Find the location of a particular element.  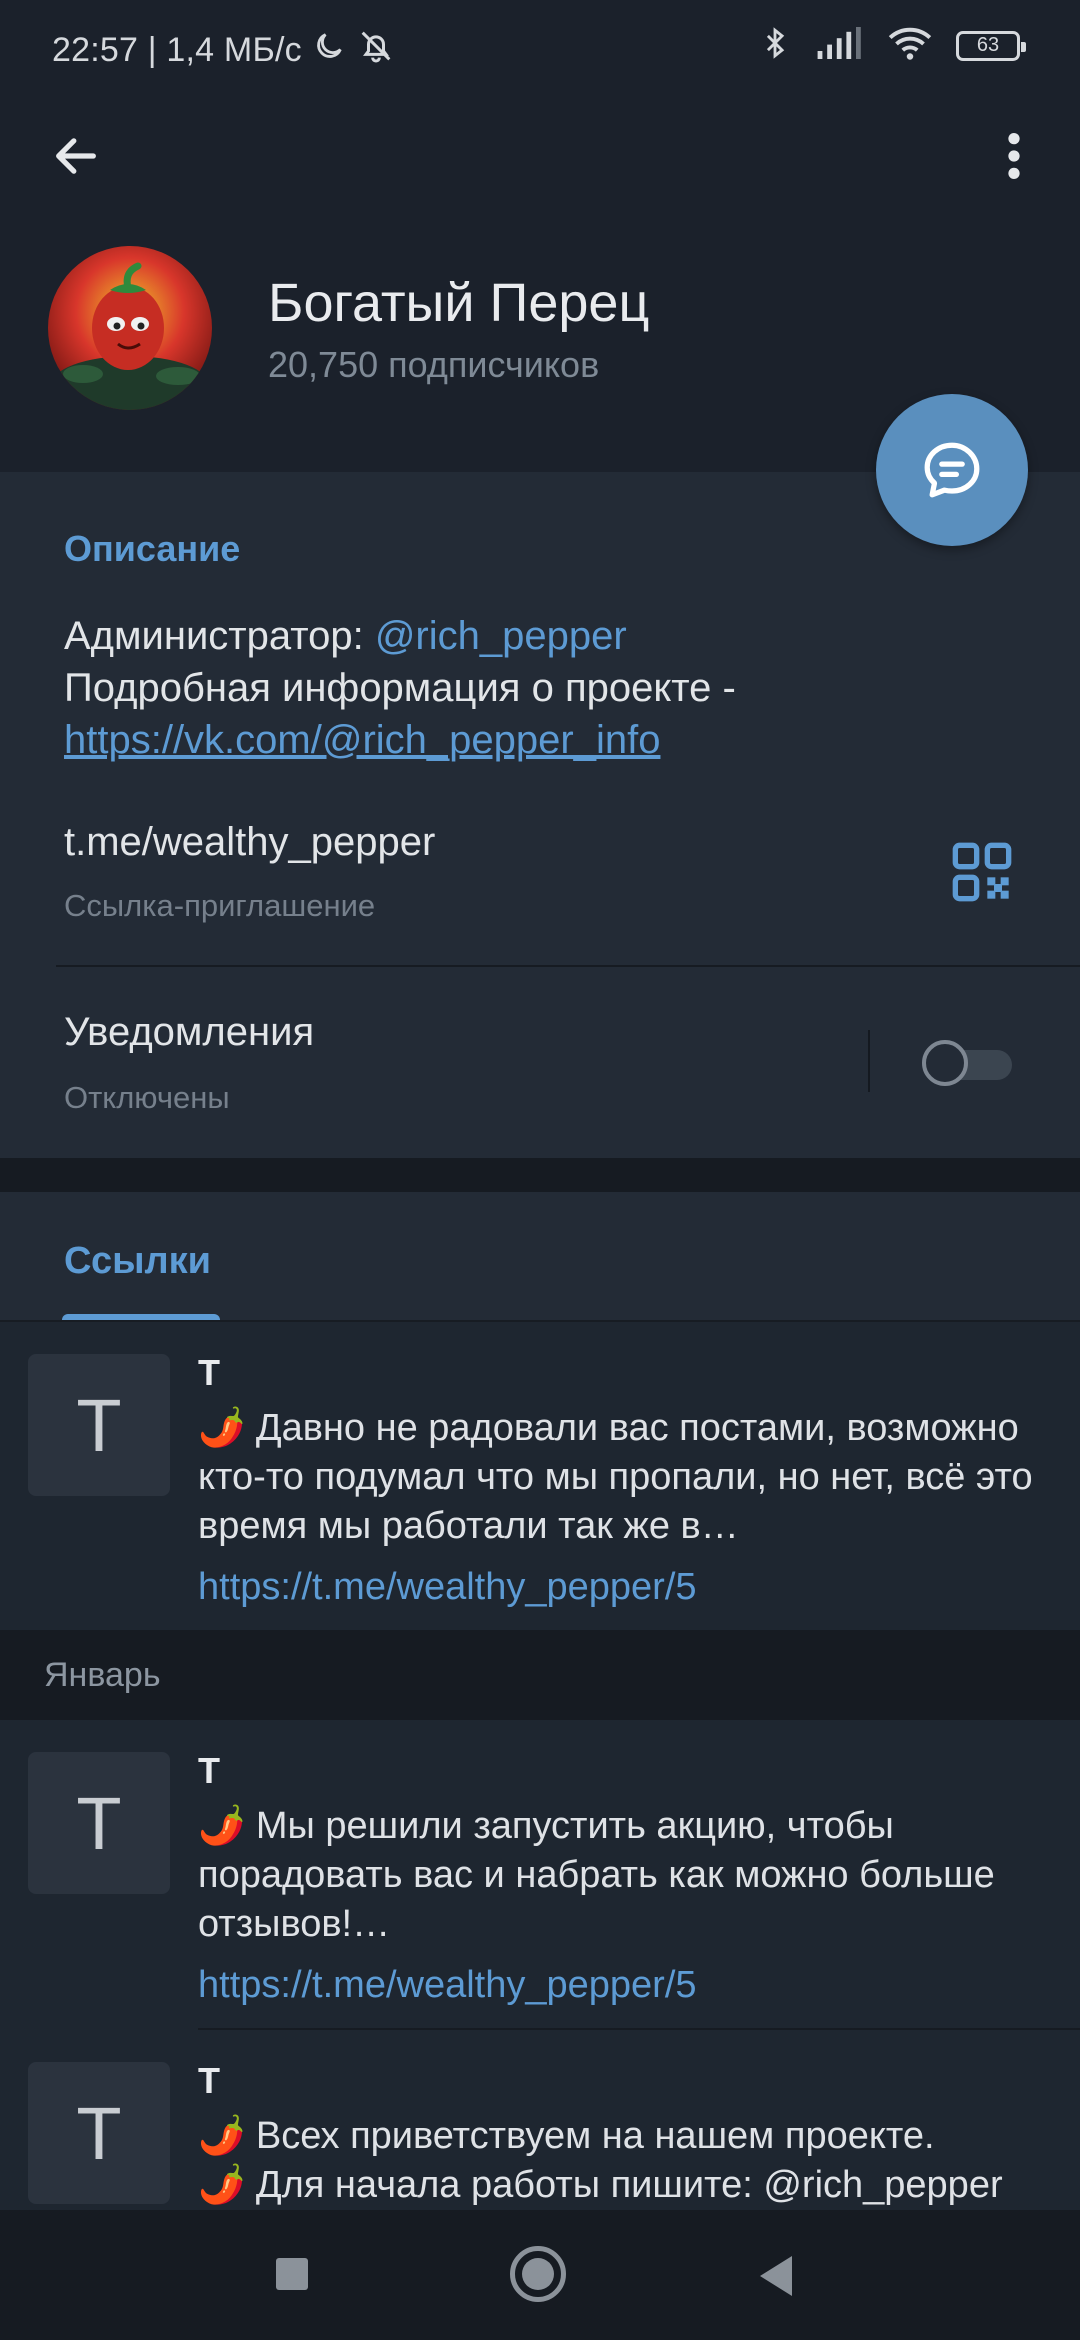

month-label: Январь is located at coordinates (102, 1675).